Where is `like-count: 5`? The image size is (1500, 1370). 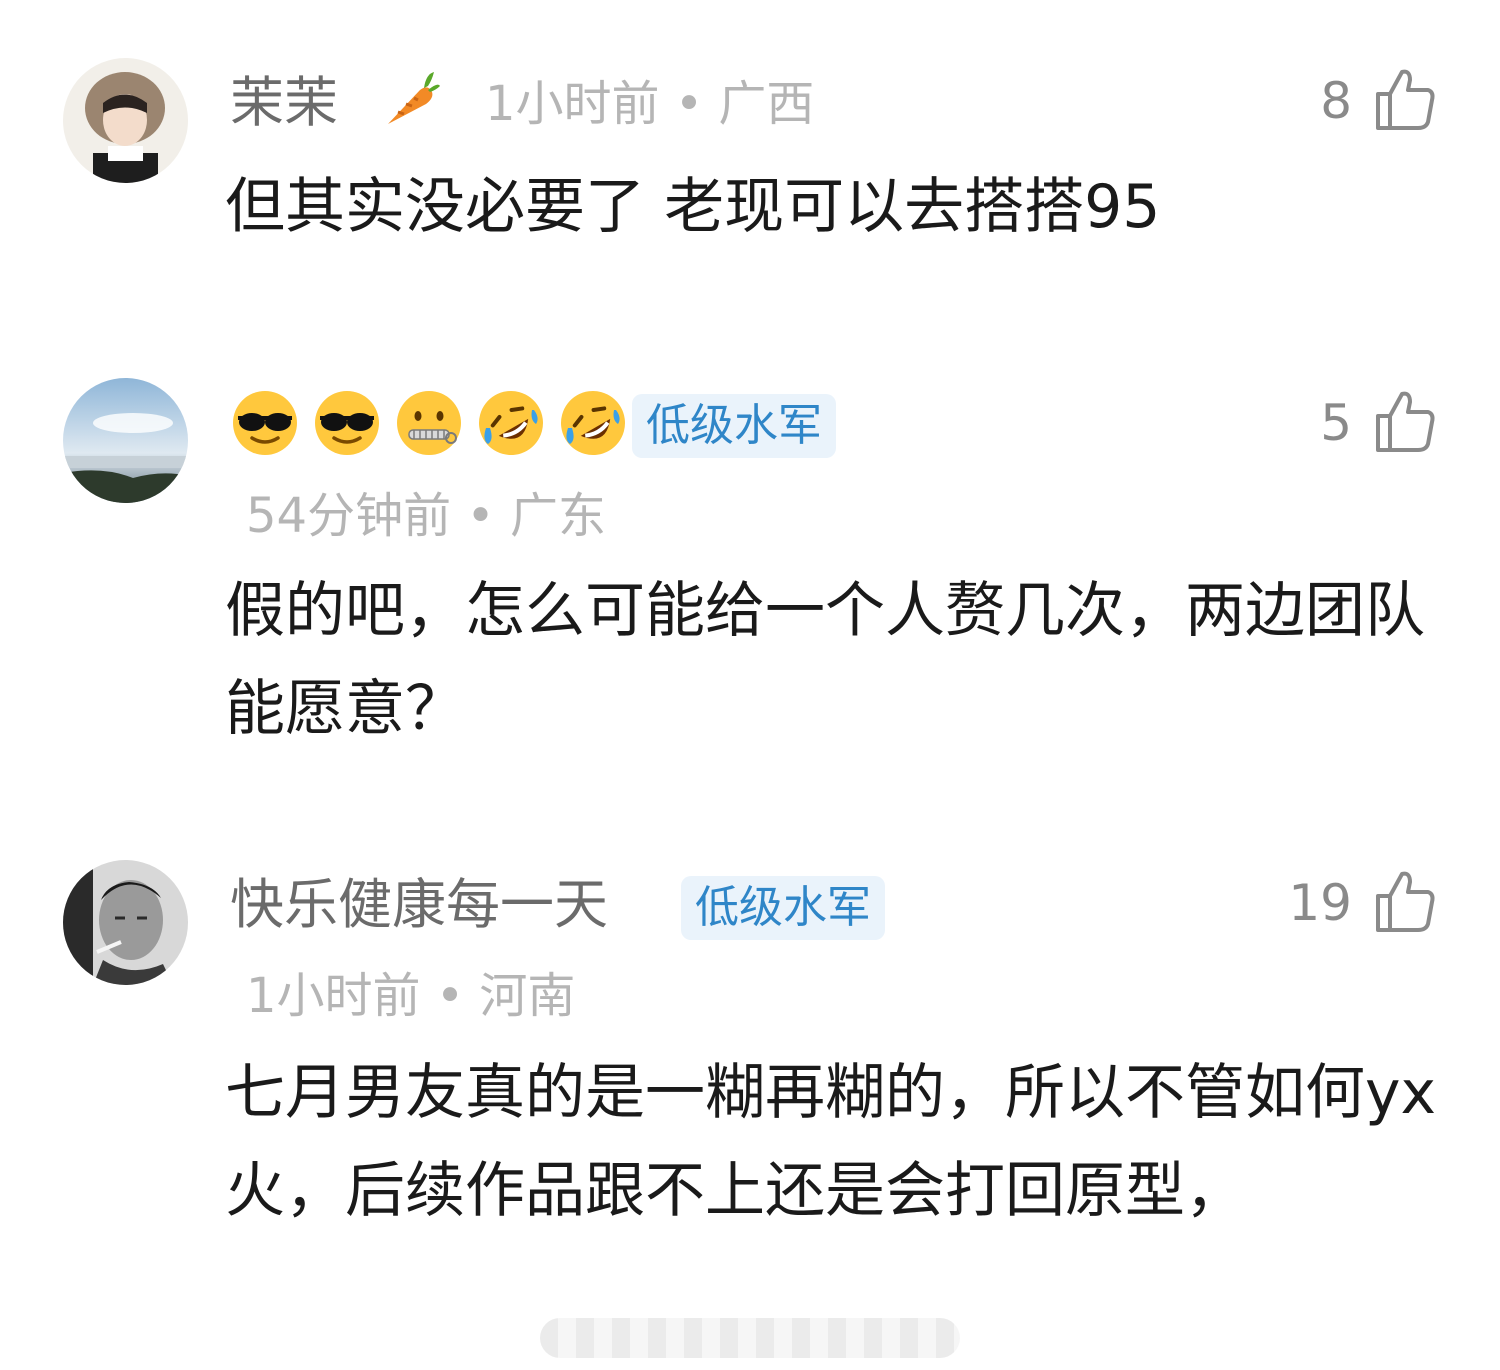 like-count: 5 is located at coordinates (1336, 423).